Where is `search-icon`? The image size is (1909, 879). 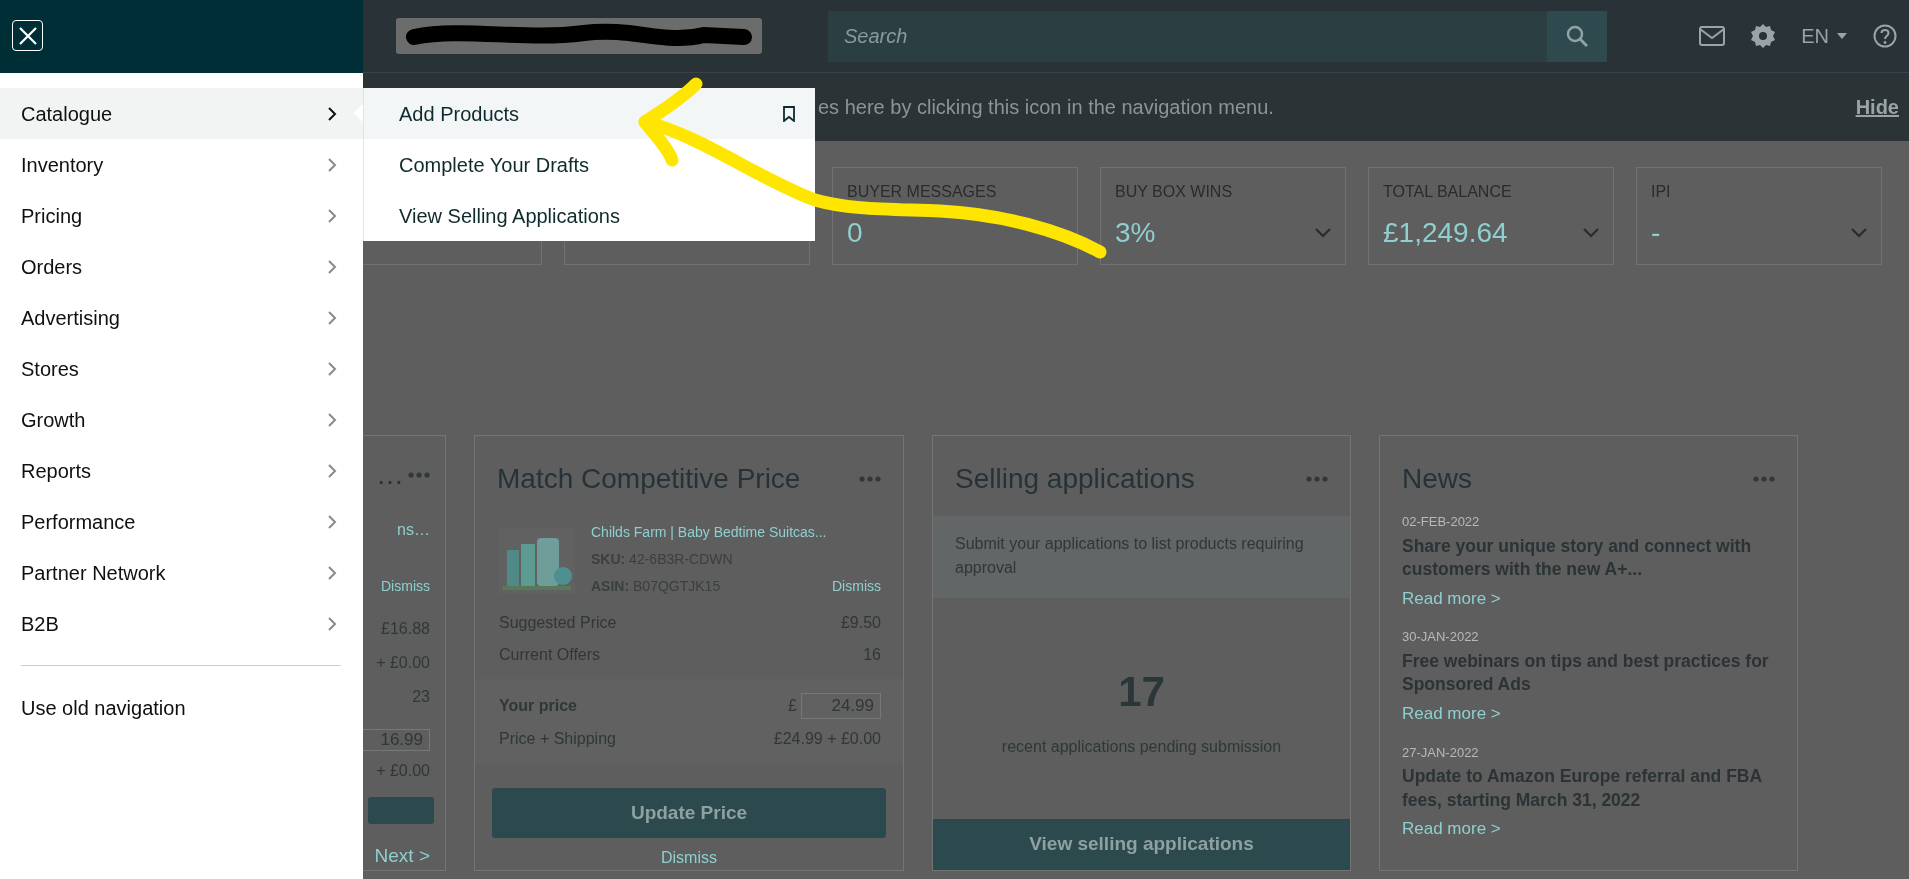 search-icon is located at coordinates (1577, 36).